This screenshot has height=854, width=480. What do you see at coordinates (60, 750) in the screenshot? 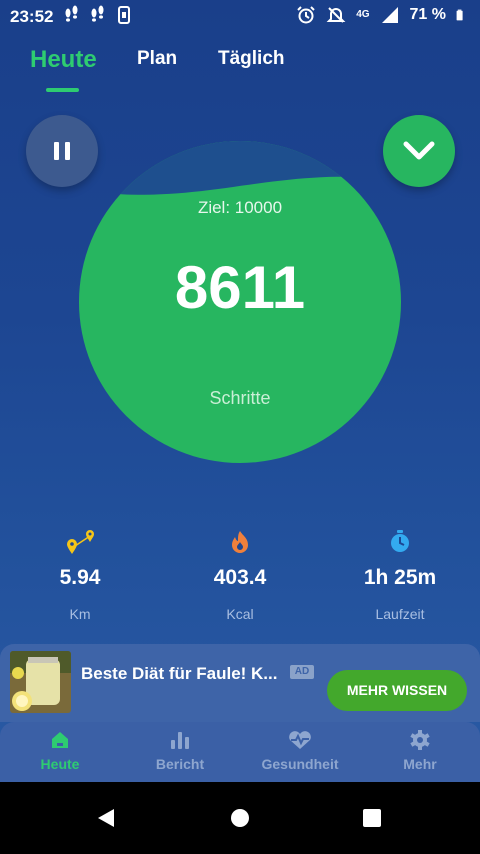
I see `nav-item-heute: Heute` at bounding box center [60, 750].